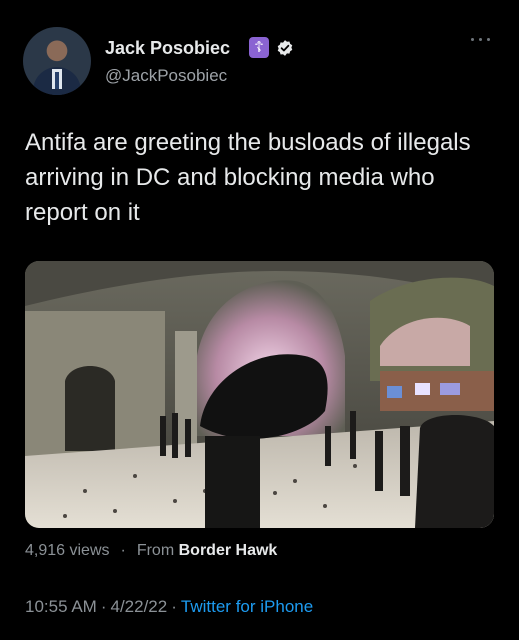  Describe the element at coordinates (169, 607) in the screenshot. I see `tweet-timestamp-row: 10:55 AM · 4/22/22 · Twitter for iPhone` at that location.